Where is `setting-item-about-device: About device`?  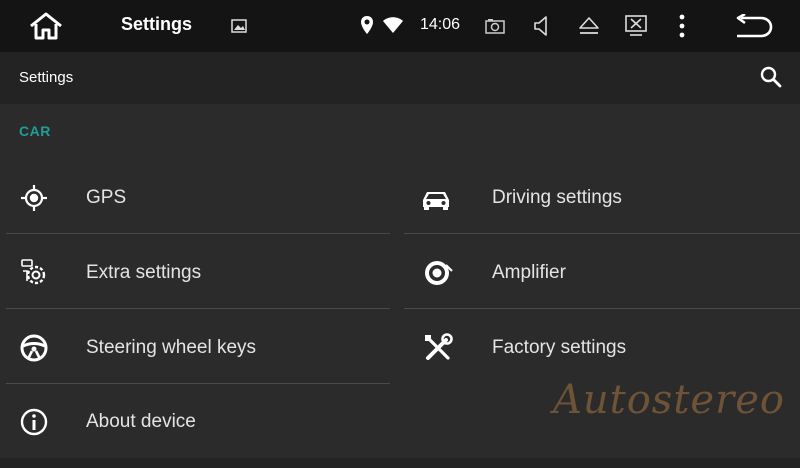
setting-item-about-device: About device is located at coordinates (195, 421).